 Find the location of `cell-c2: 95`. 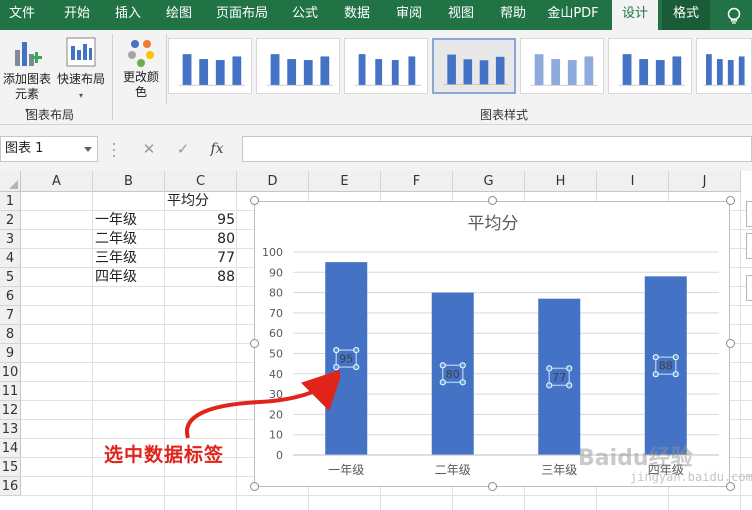

cell-c2: 95 is located at coordinates (201, 220).